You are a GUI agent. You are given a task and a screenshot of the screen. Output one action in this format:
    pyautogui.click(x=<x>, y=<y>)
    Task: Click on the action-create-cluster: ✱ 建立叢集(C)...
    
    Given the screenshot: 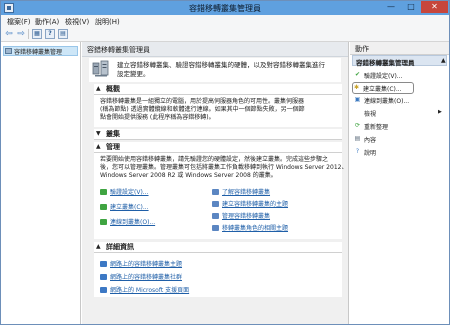 What is the action you would take?
    pyautogui.click(x=383, y=88)
    